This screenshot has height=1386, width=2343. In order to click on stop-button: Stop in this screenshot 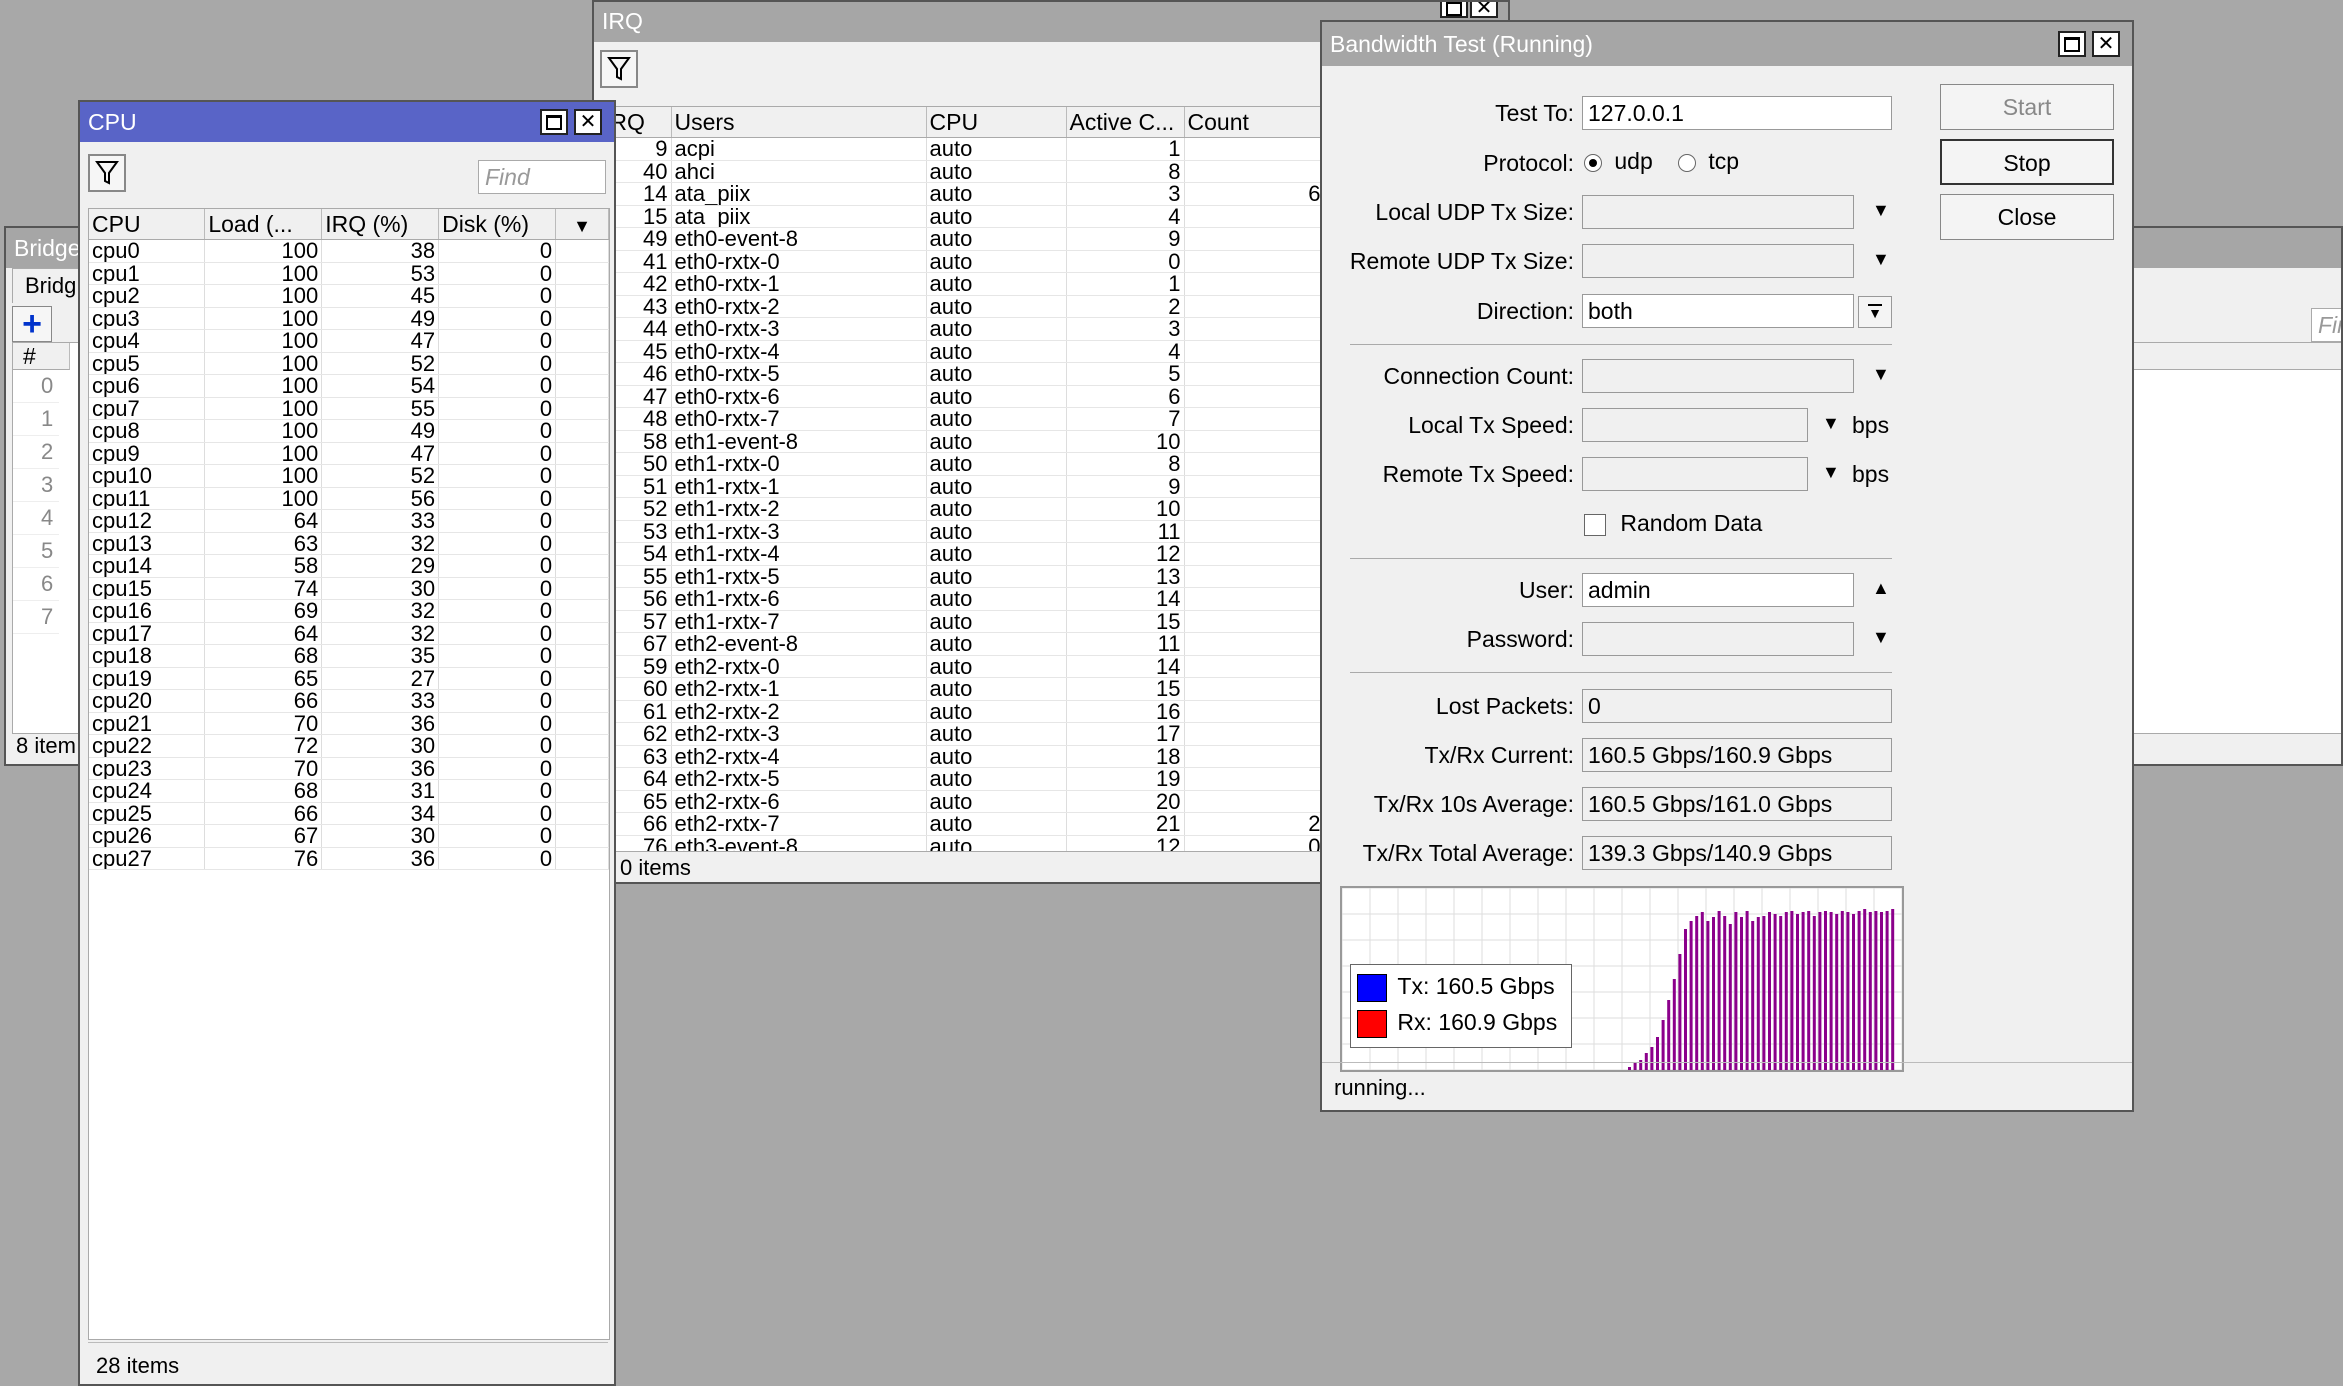, I will do `click(2027, 162)`.